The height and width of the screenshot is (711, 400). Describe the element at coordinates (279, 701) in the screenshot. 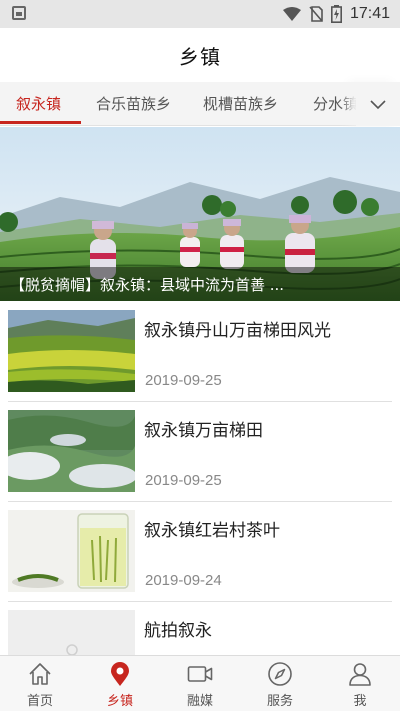

I see `nav-services-label: 服务` at that location.